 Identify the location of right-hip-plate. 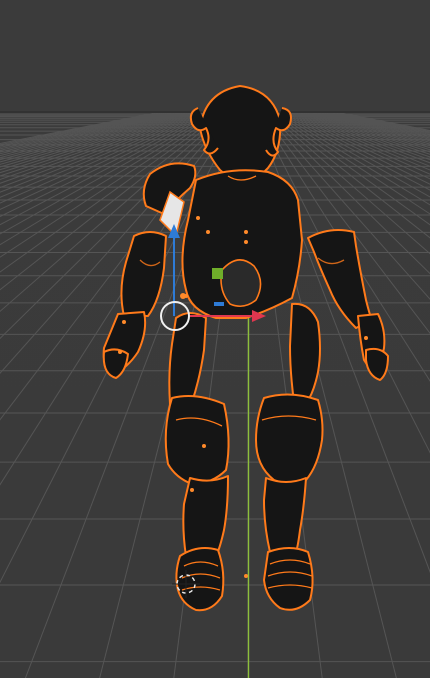
(305, 353).